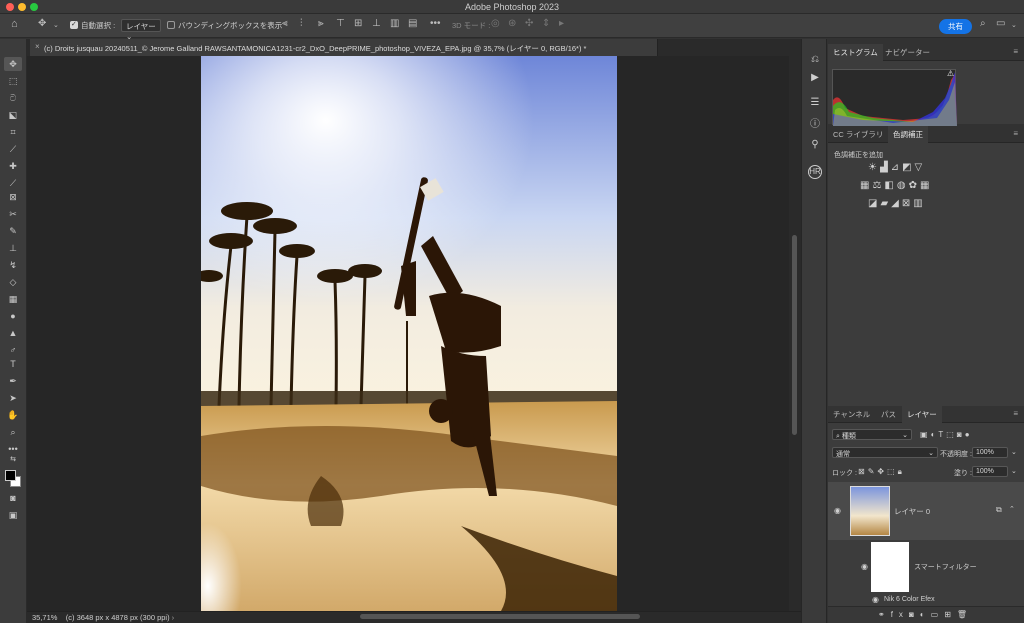  Describe the element at coordinates (903, 185) in the screenshot. I see `photo-filter-icon: ◍` at that location.